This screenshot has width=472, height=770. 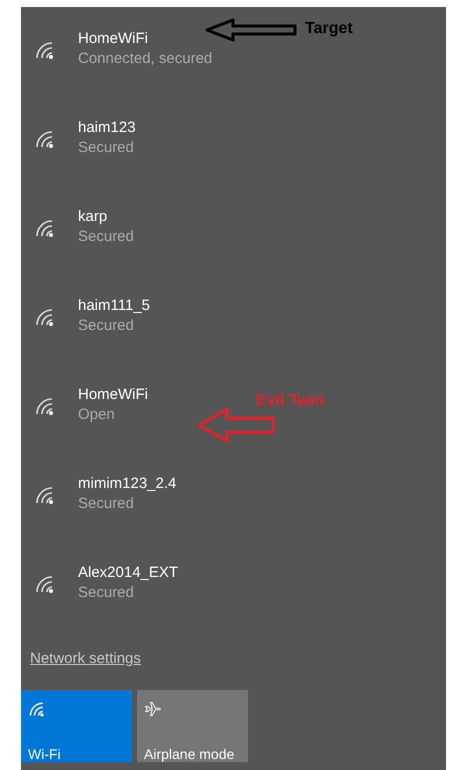 I want to click on network-name: karp, so click(x=93, y=217).